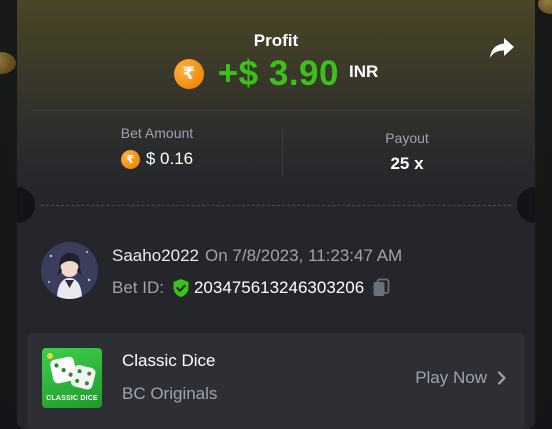  Describe the element at coordinates (407, 152) in the screenshot. I see `payout-stat: Payout 25 x` at that location.